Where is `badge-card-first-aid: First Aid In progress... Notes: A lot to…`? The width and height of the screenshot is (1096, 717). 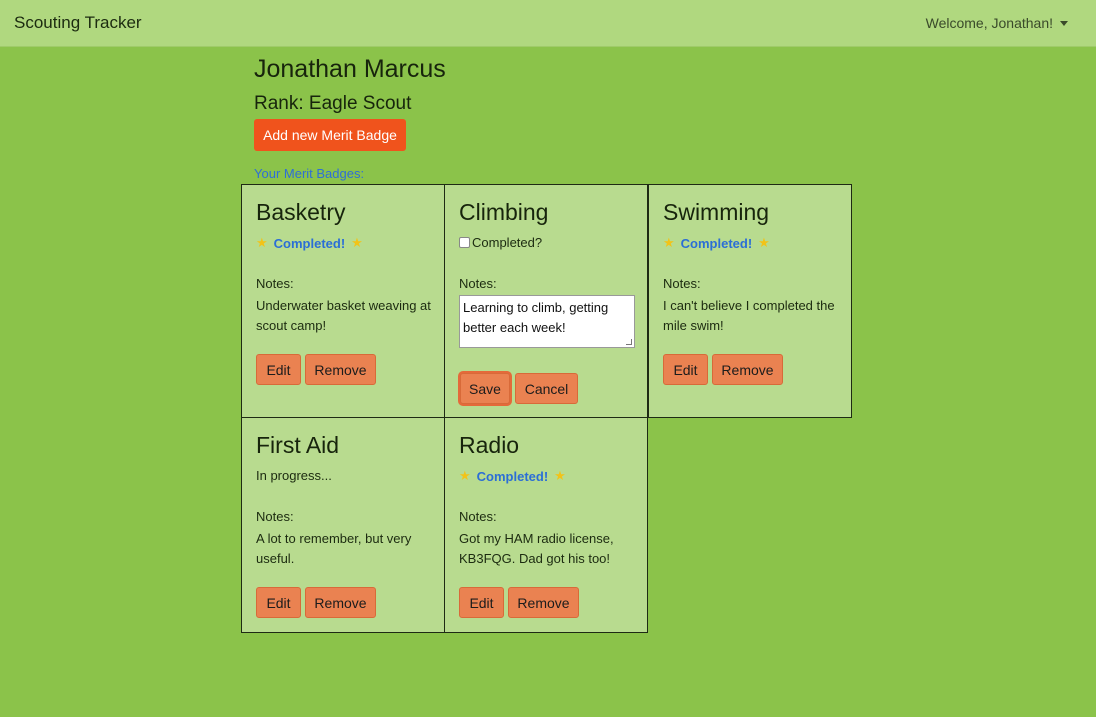
badge-card-first-aid: First Aid In progress... Notes: A lot to… is located at coordinates (343, 525).